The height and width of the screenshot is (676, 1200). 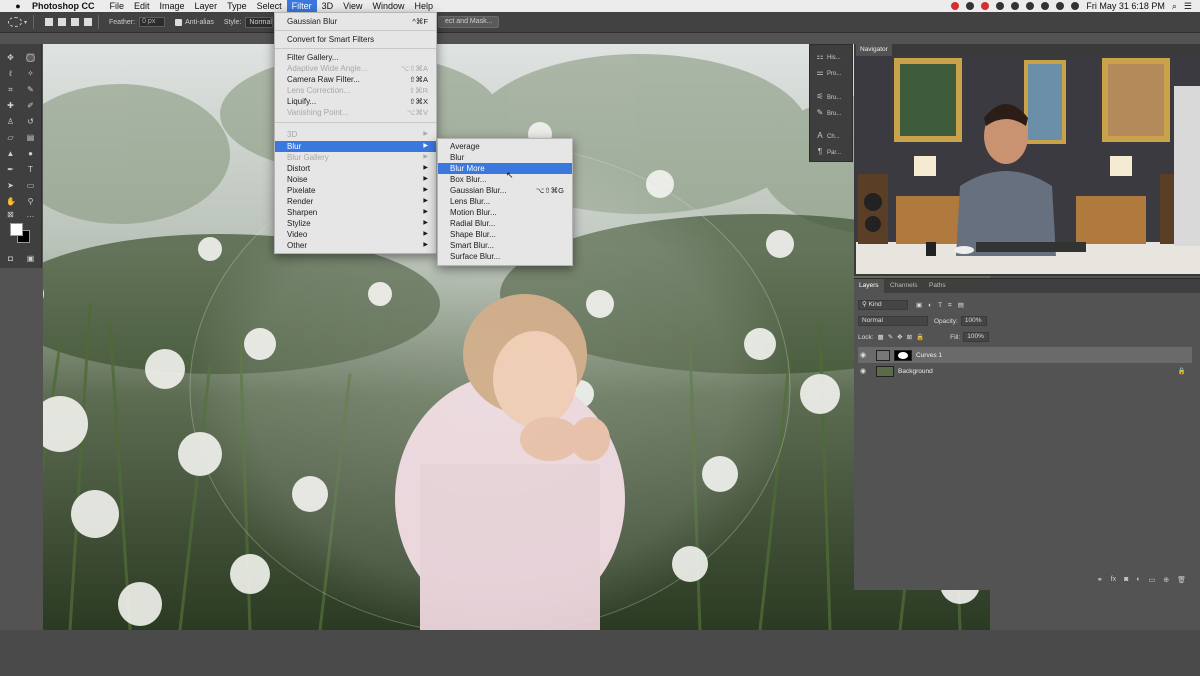 What do you see at coordinates (869, 286) in the screenshot?
I see `tab-layers: Layers` at bounding box center [869, 286].